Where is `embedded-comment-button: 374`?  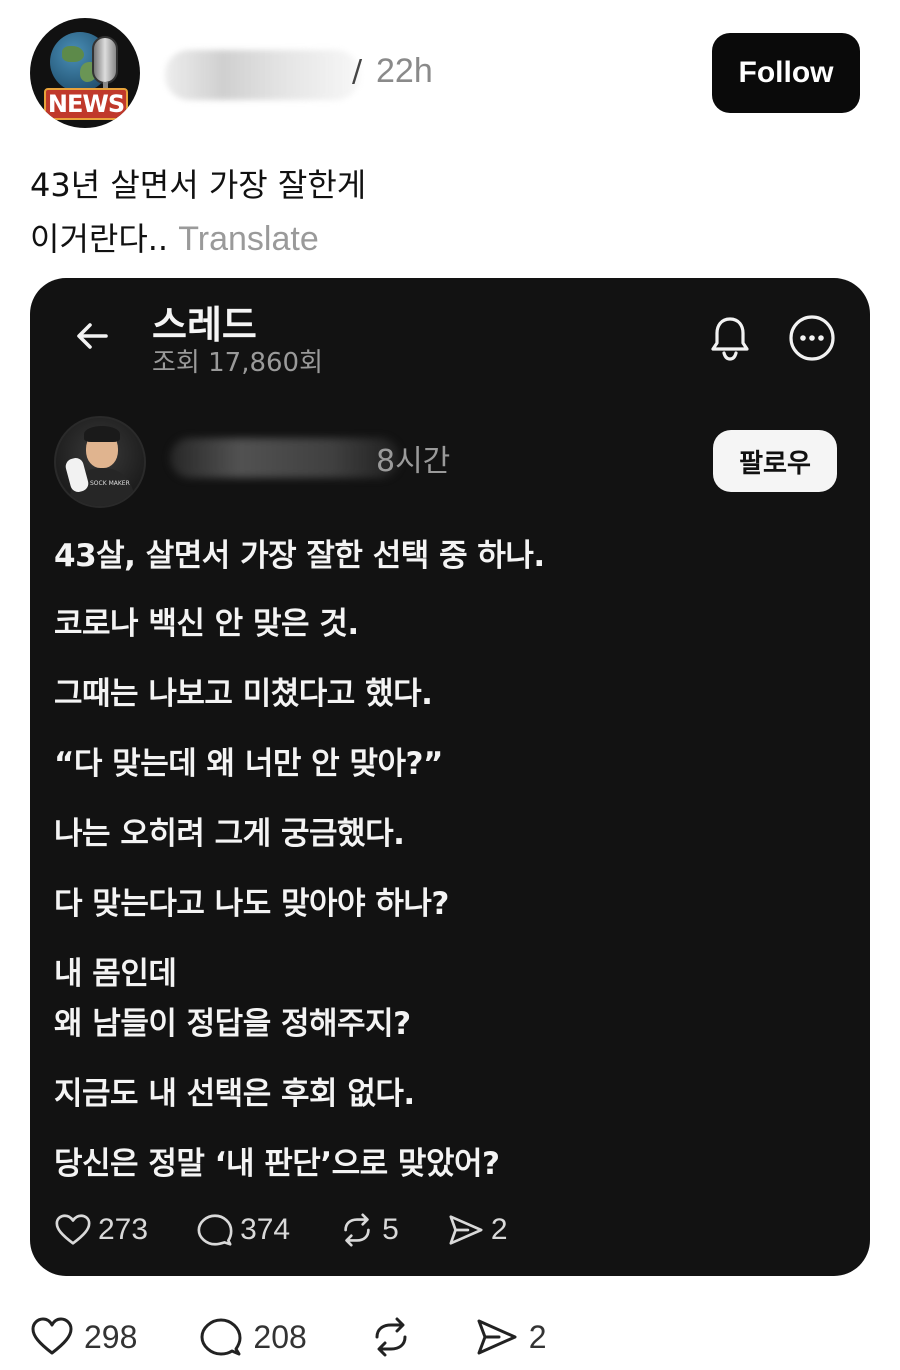 embedded-comment-button: 374 is located at coordinates (243, 1230).